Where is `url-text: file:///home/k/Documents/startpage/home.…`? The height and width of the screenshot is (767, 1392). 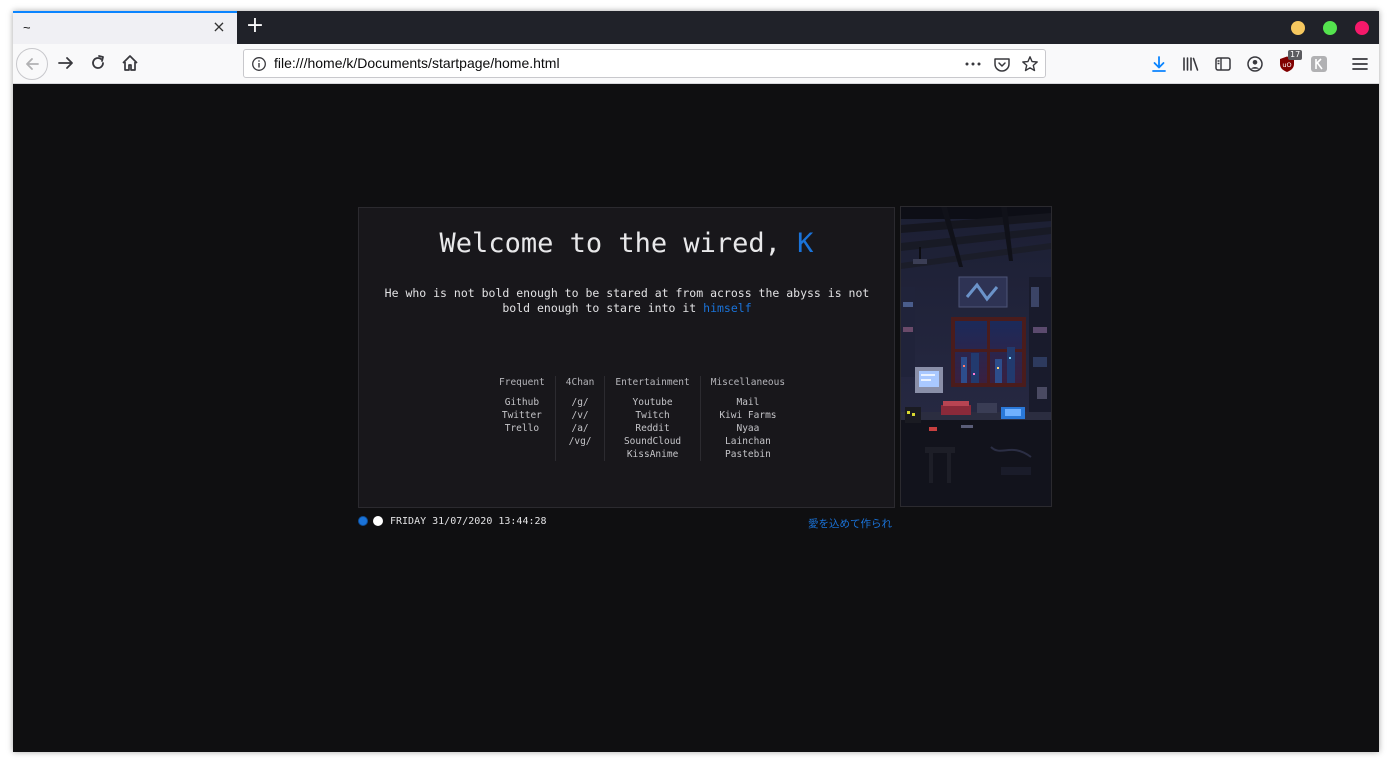
url-text: file:///home/k/Documents/startpage/home.… is located at coordinates (417, 63).